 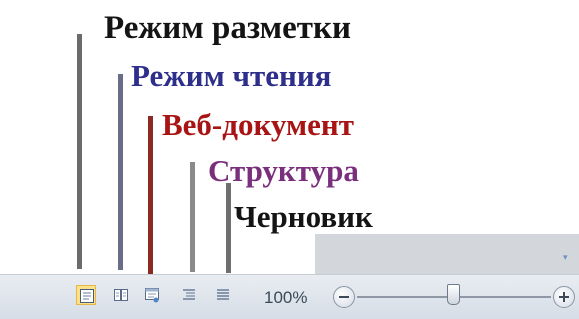 I want to click on full-screen-reading-icon, so click(x=121, y=295).